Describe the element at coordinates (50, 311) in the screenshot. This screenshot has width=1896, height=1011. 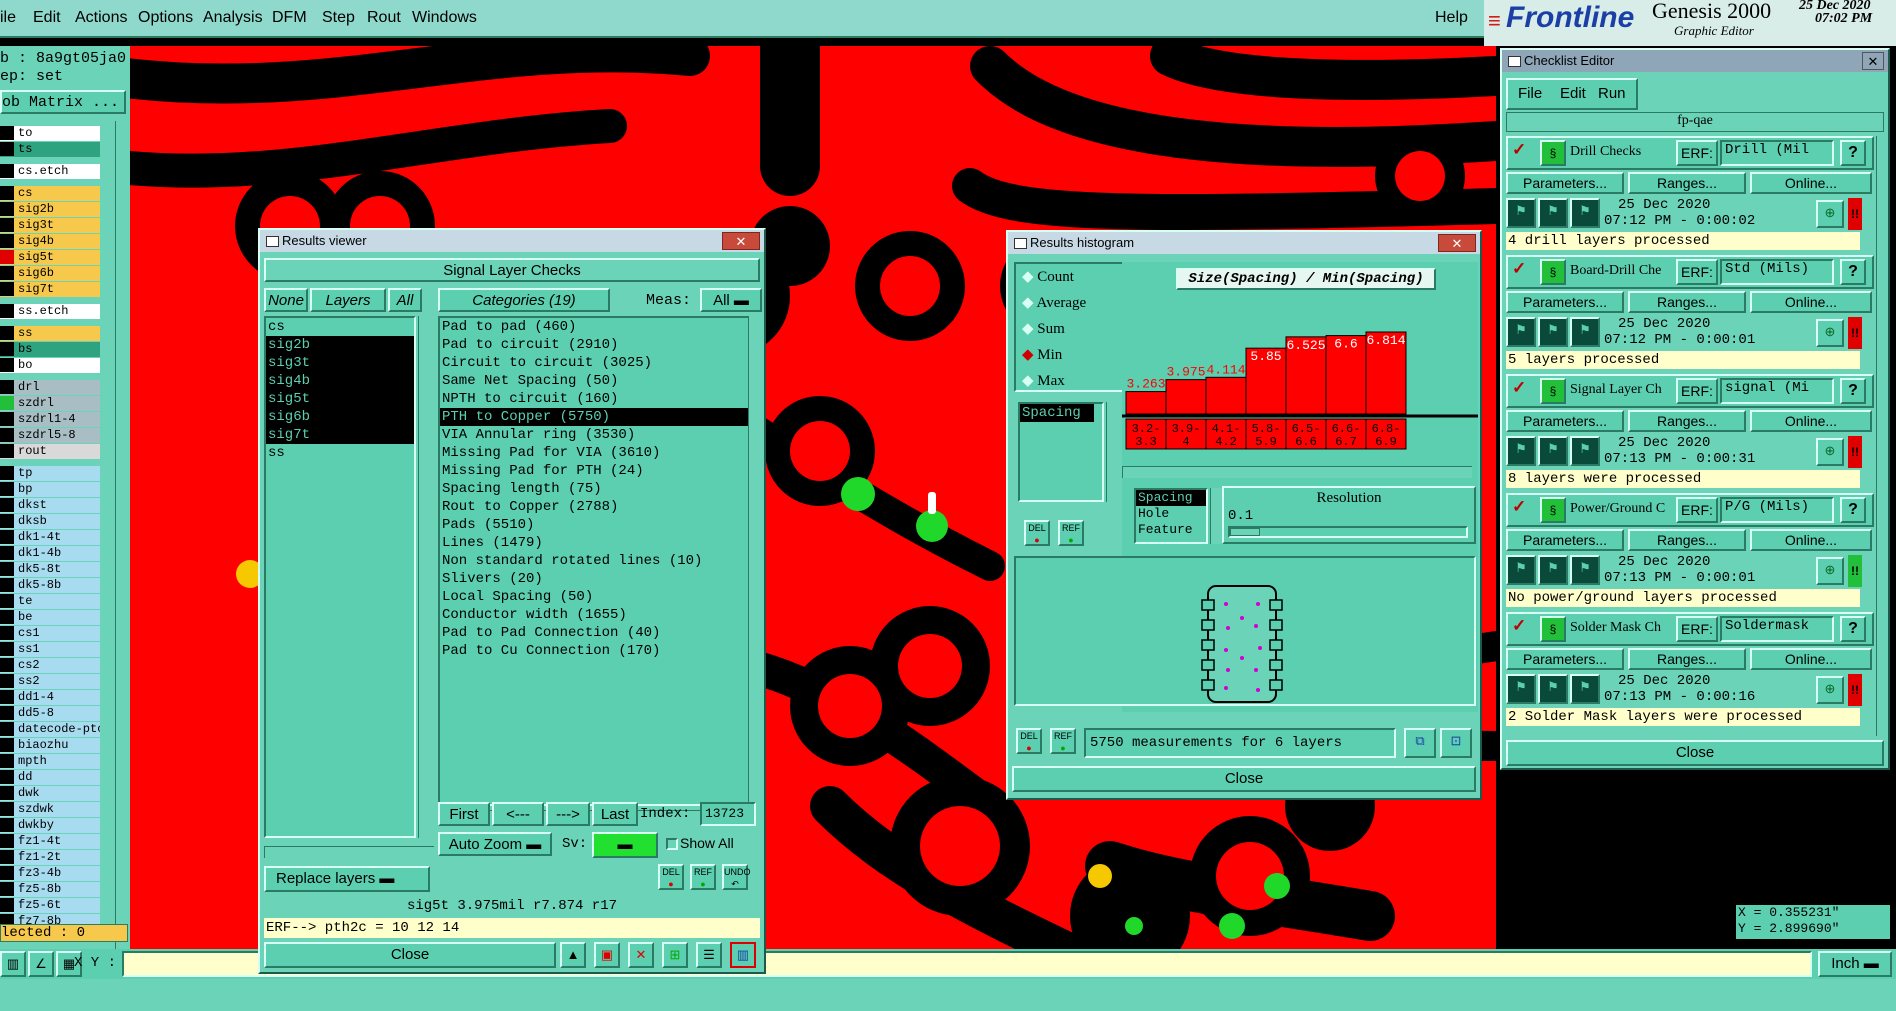
I see `layer-row: ss.etch` at that location.